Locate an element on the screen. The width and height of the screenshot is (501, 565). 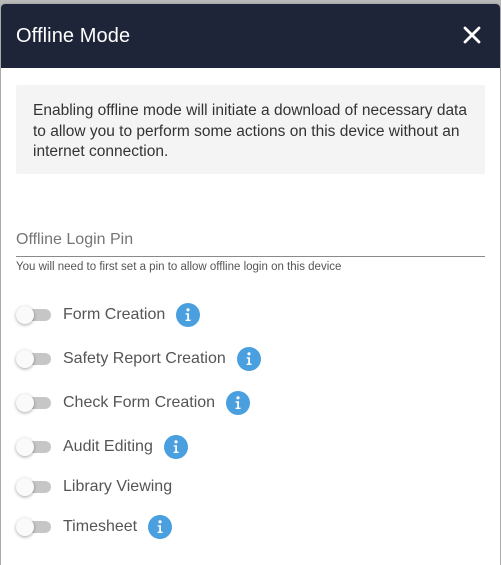
dialog-title: Offline Mode is located at coordinates (73, 36).